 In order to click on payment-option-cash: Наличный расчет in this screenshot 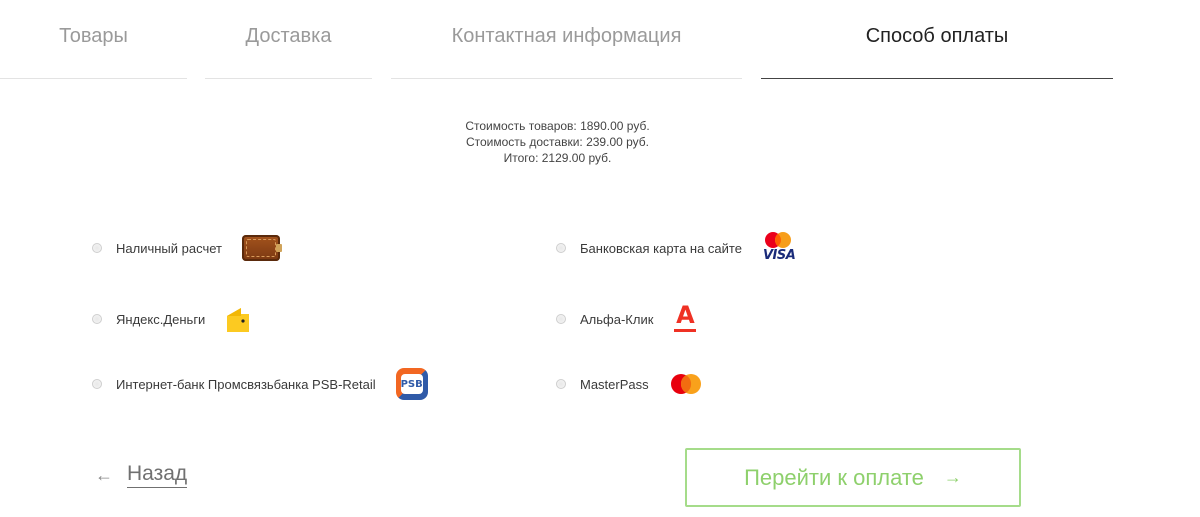, I will do `click(187, 248)`.